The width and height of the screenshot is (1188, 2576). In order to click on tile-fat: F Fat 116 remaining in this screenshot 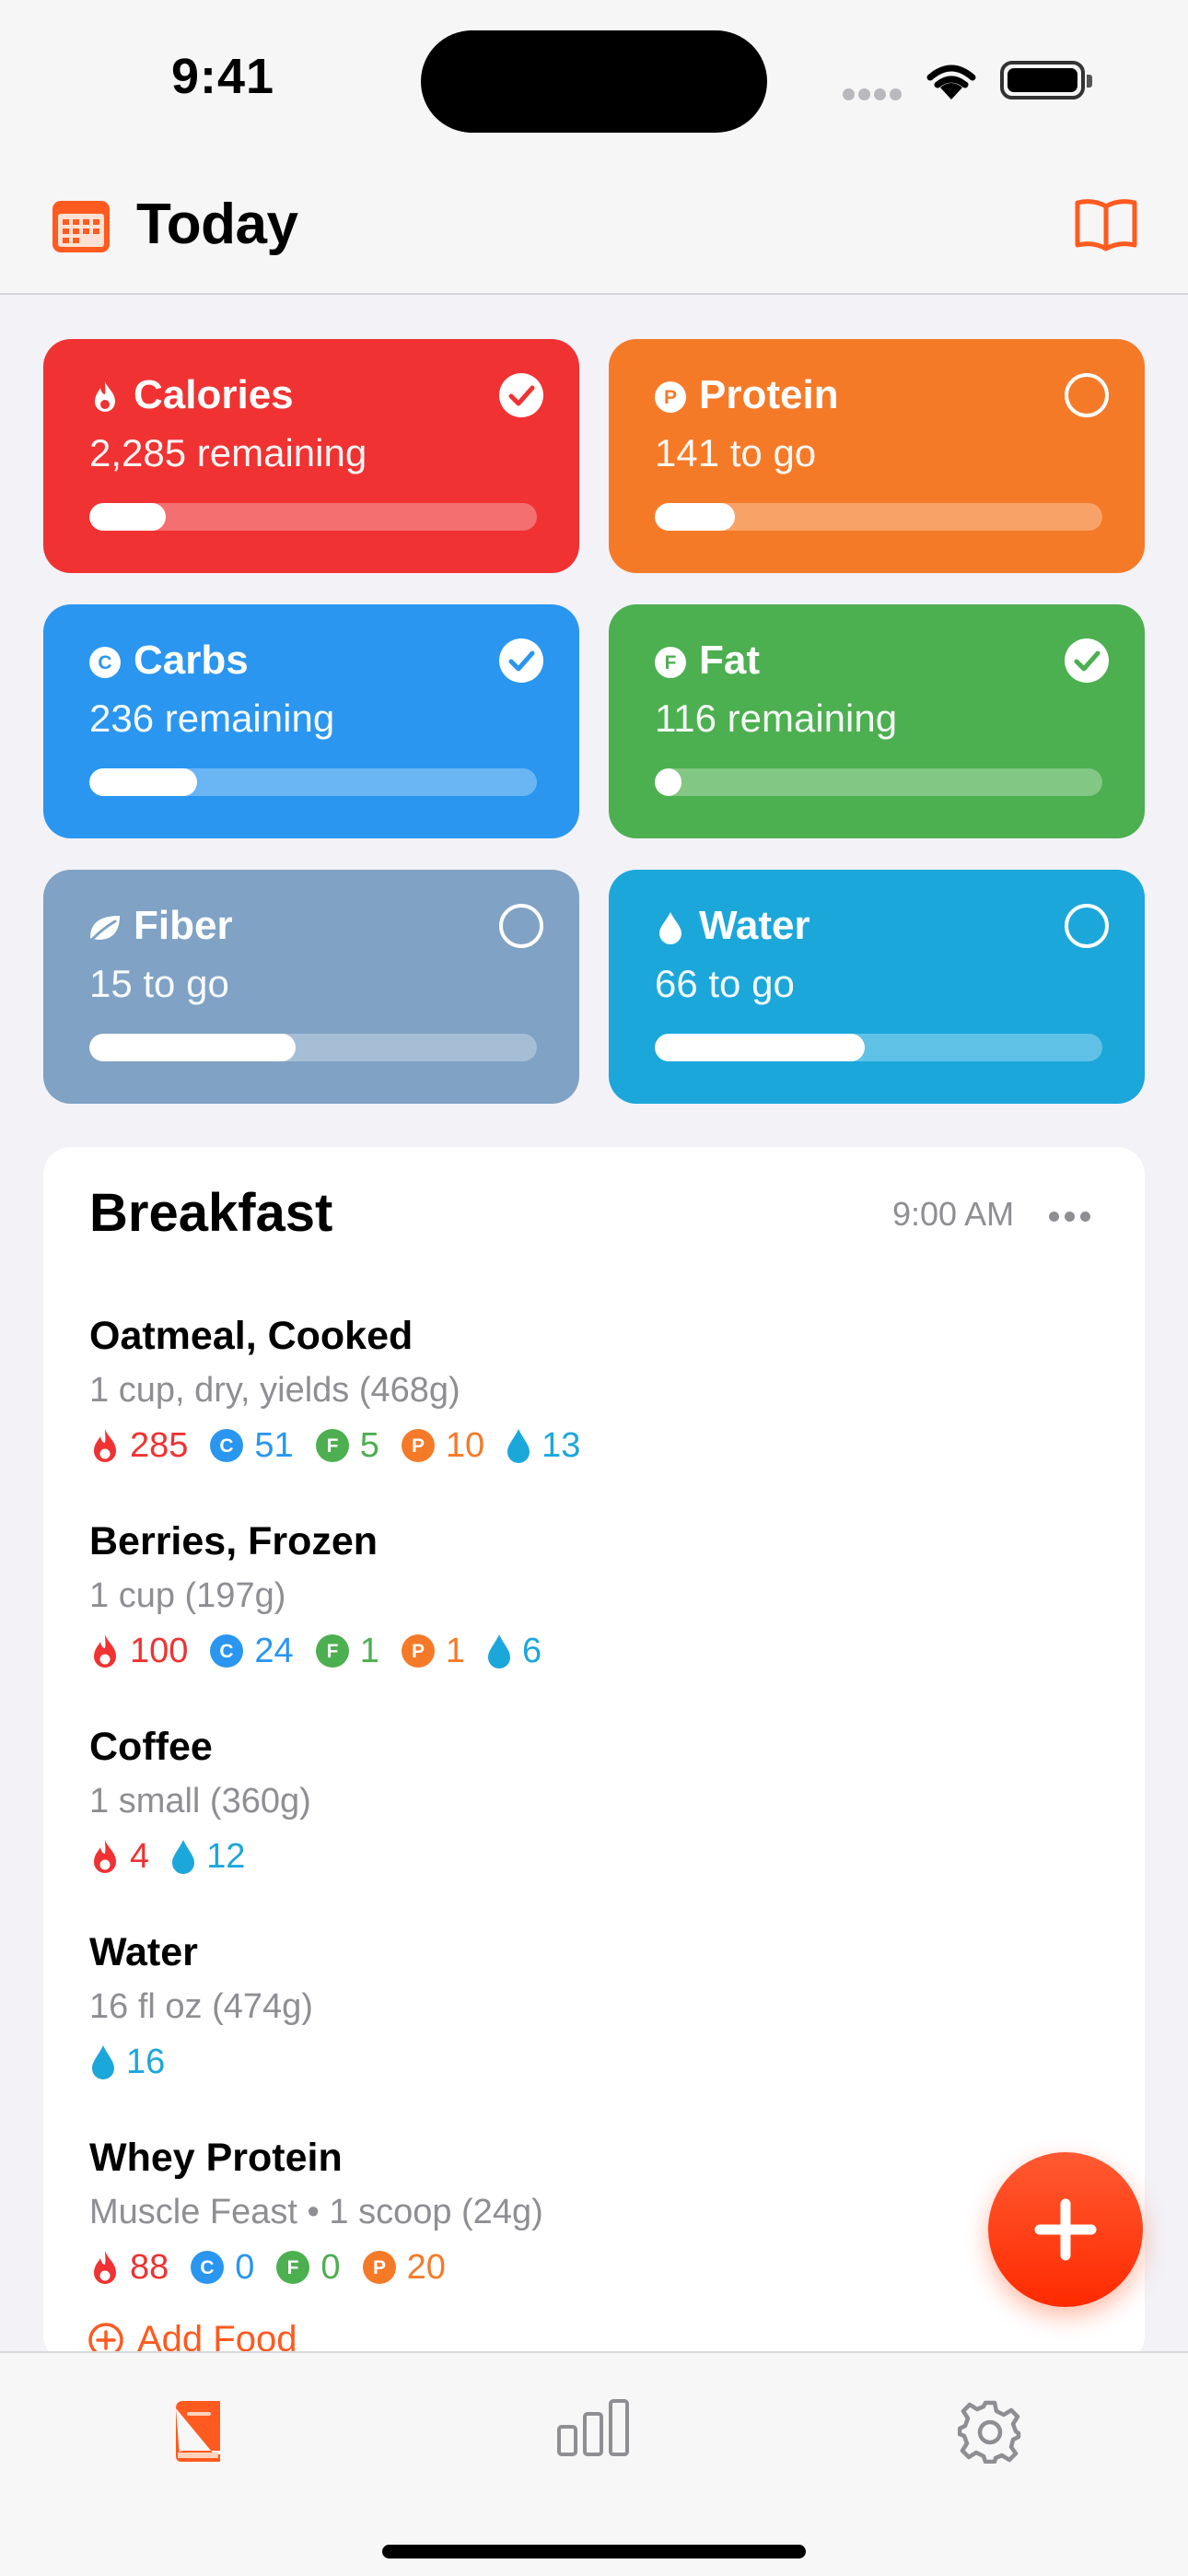, I will do `click(877, 721)`.